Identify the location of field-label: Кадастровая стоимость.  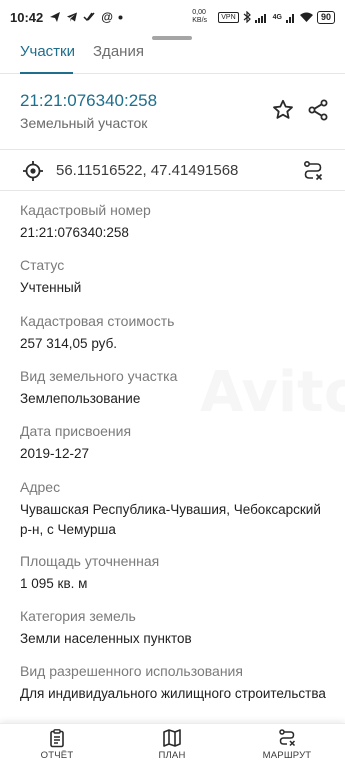
(97, 321).